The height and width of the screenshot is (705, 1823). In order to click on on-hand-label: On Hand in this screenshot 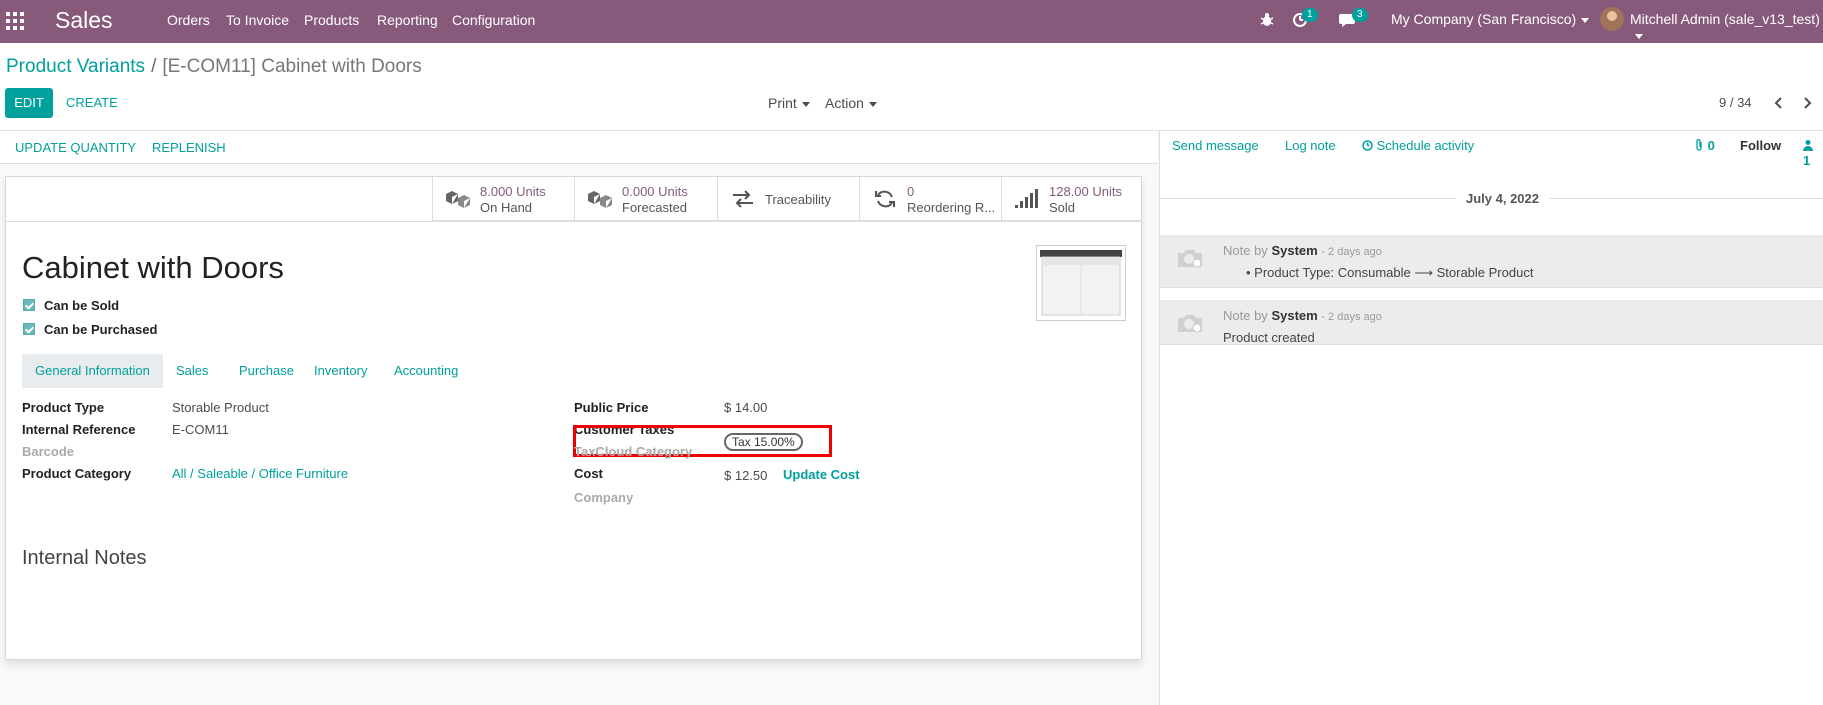, I will do `click(506, 207)`.